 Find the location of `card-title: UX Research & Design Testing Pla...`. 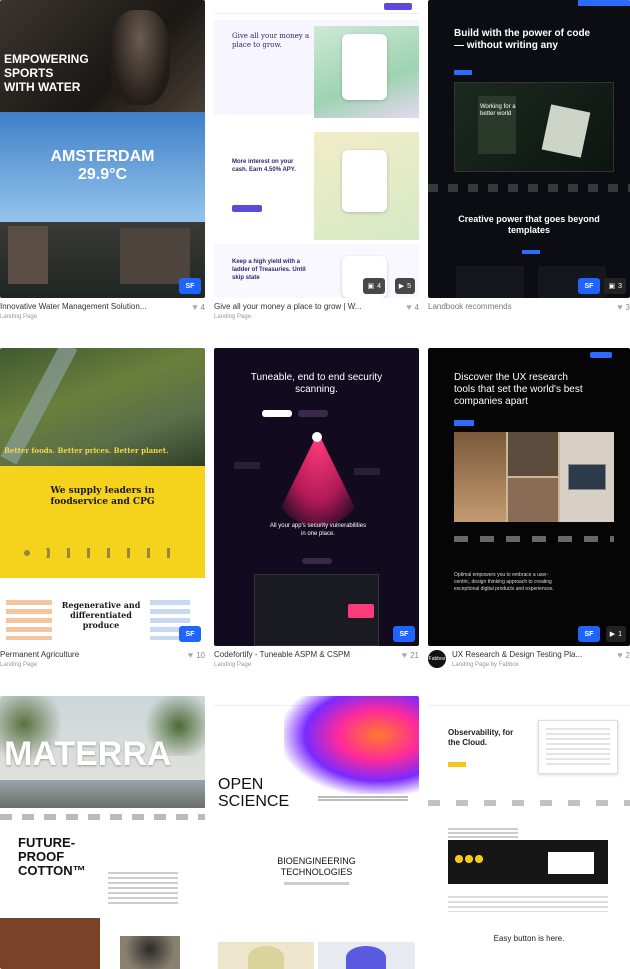

card-title: UX Research & Design Testing Pla... is located at coordinates (522, 655).